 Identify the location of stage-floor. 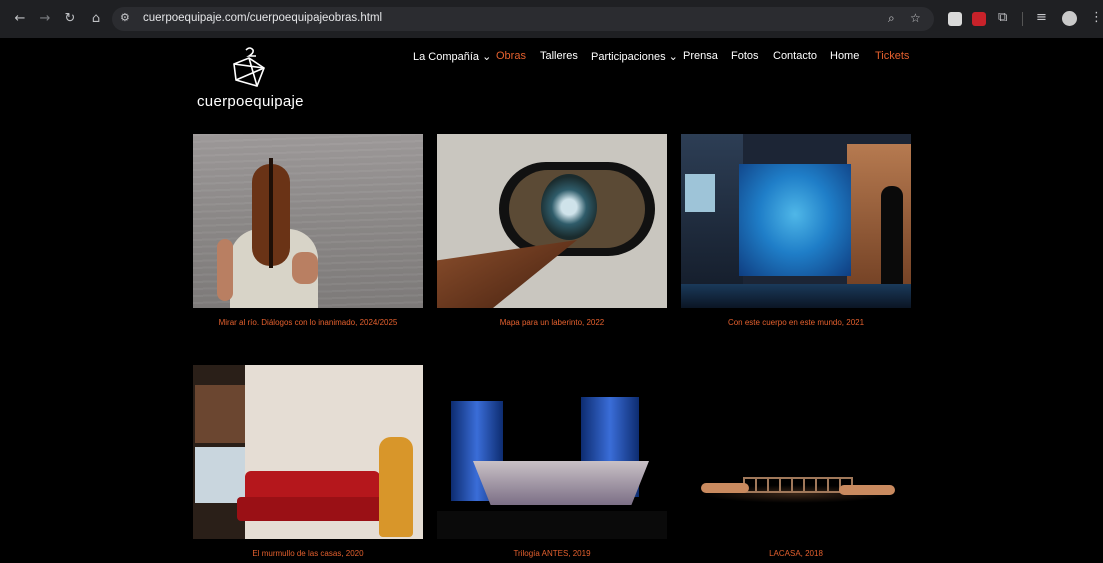
(552, 525).